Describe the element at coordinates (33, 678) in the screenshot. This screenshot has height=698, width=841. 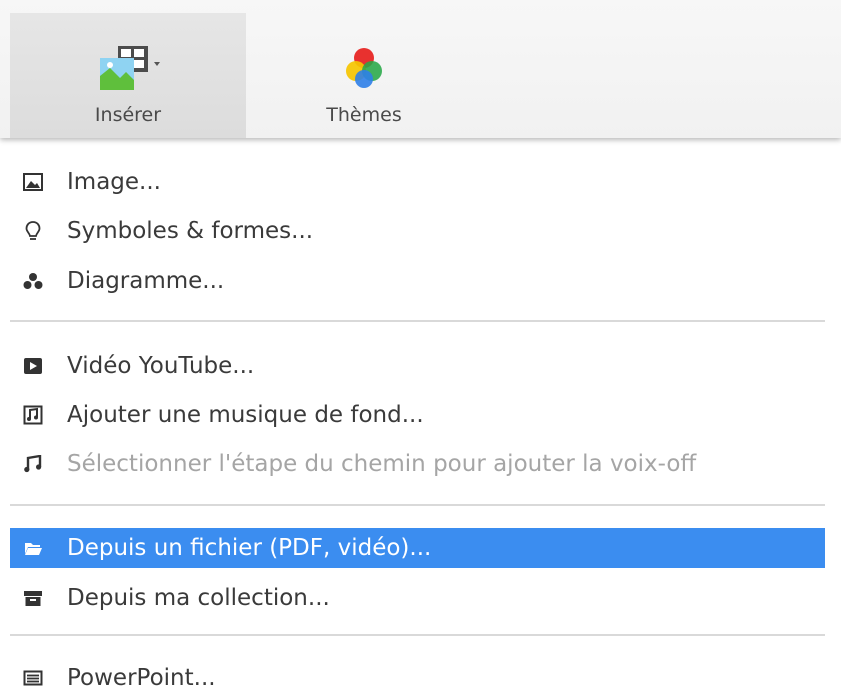
I see `powerpoint-icon` at that location.